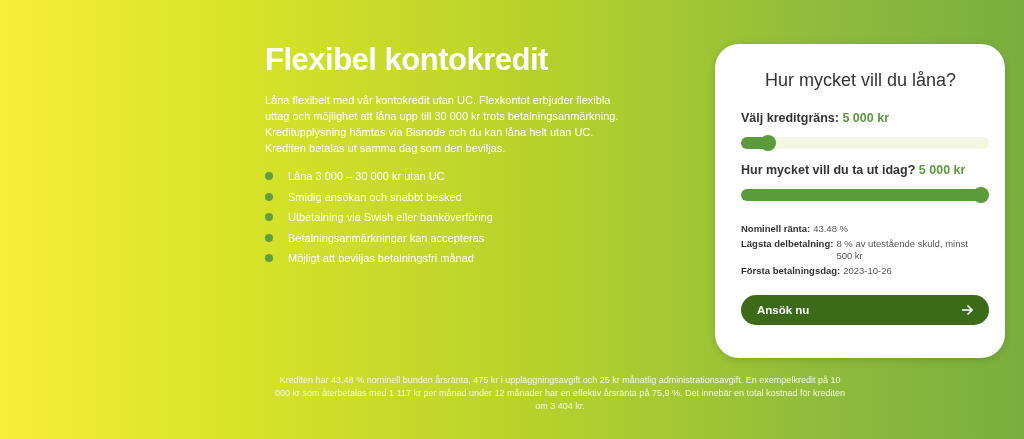 The height and width of the screenshot is (439, 1024). Describe the element at coordinates (865, 310) in the screenshot. I see `apply-button: Ansök nu` at that location.